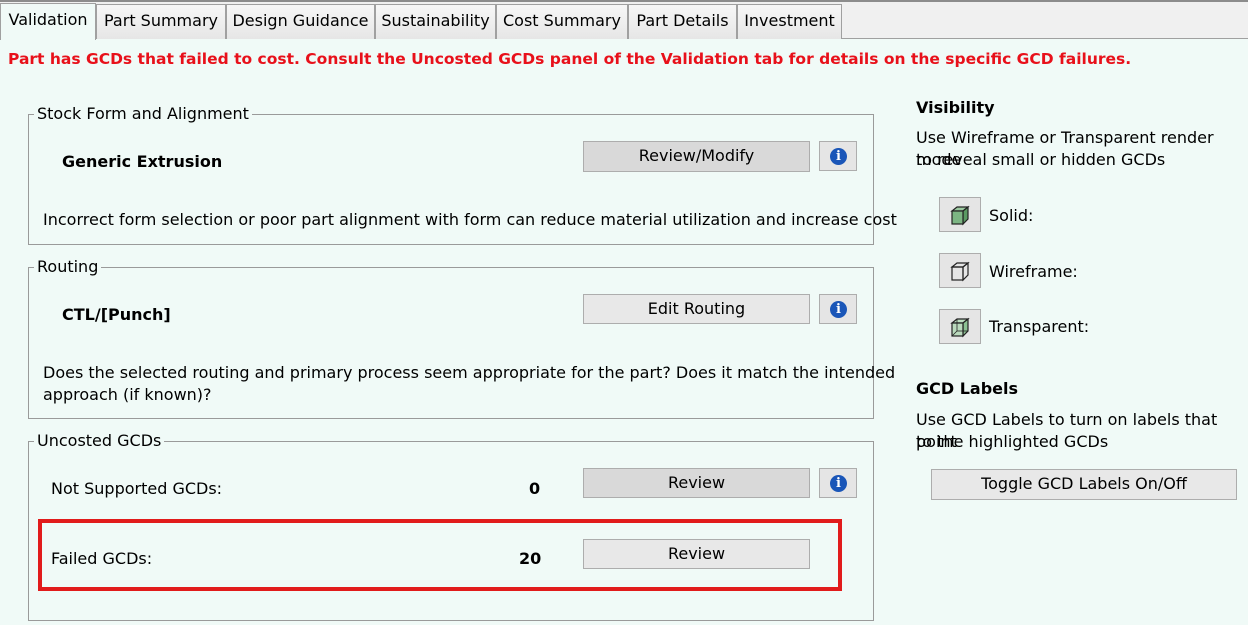  What do you see at coordinates (161, 21) in the screenshot?
I see `tab-part-summary: Part Summary` at bounding box center [161, 21].